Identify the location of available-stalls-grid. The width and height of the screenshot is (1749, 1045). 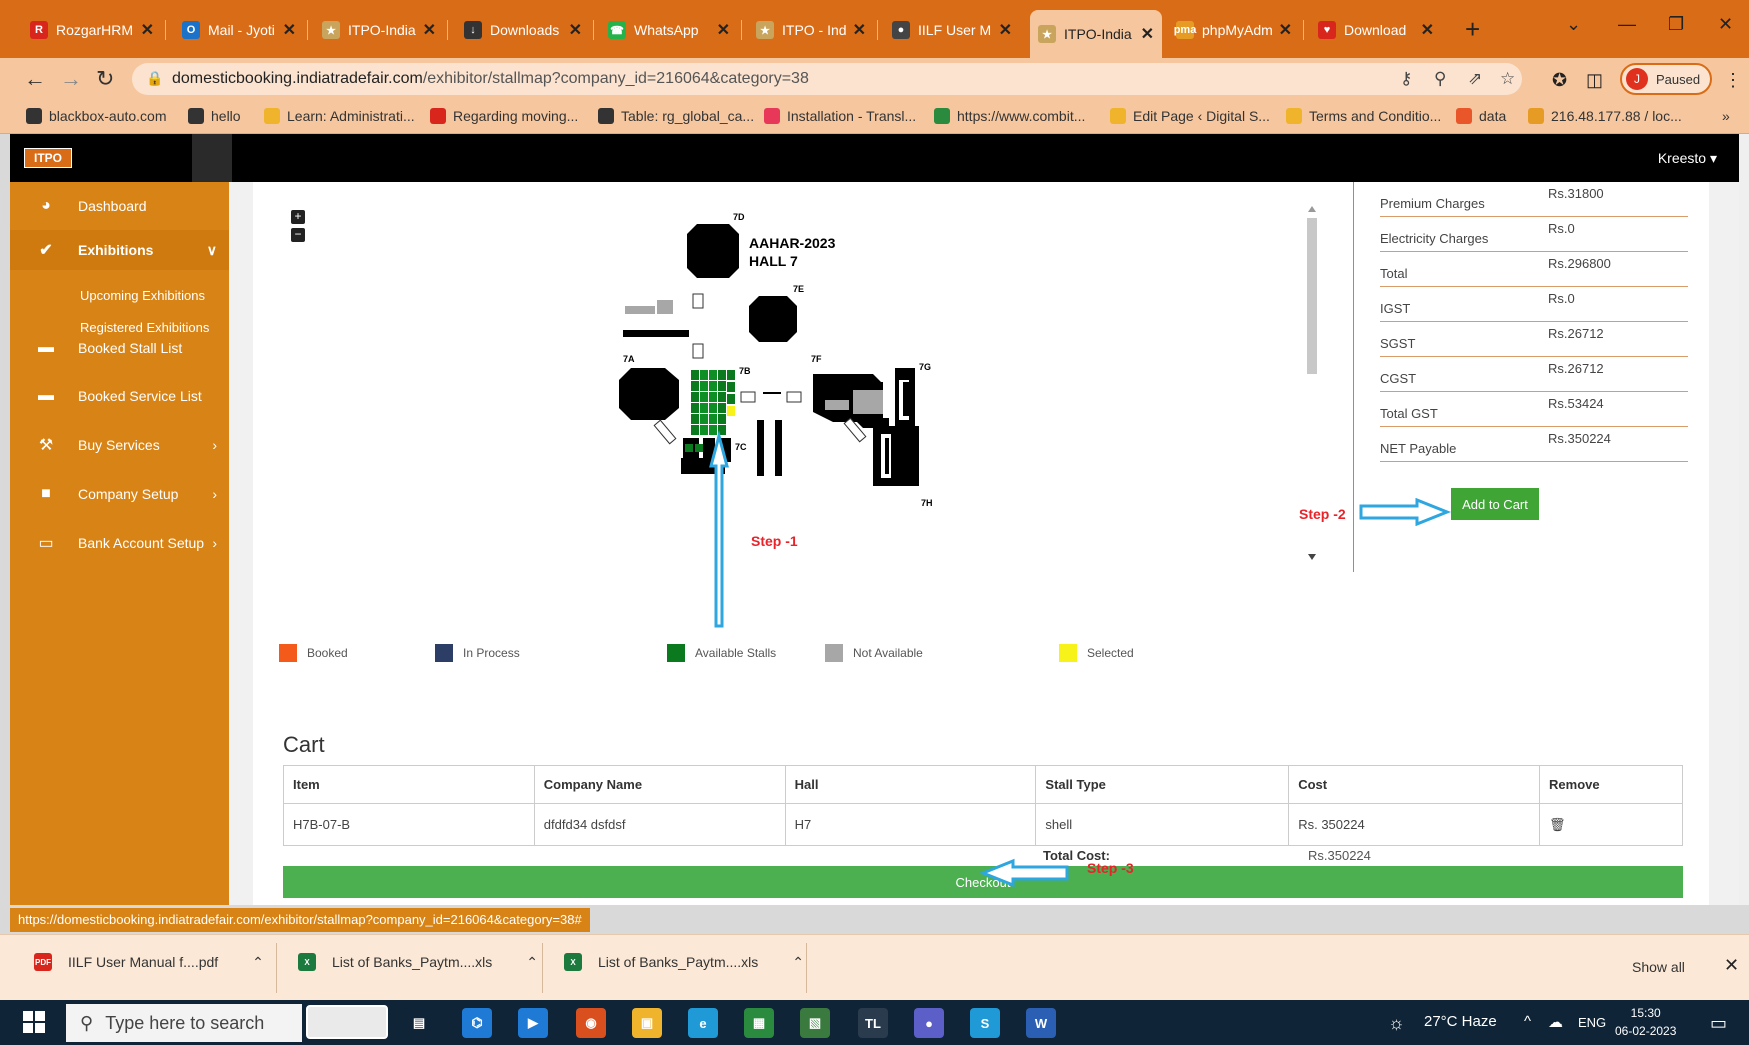
(713, 402).